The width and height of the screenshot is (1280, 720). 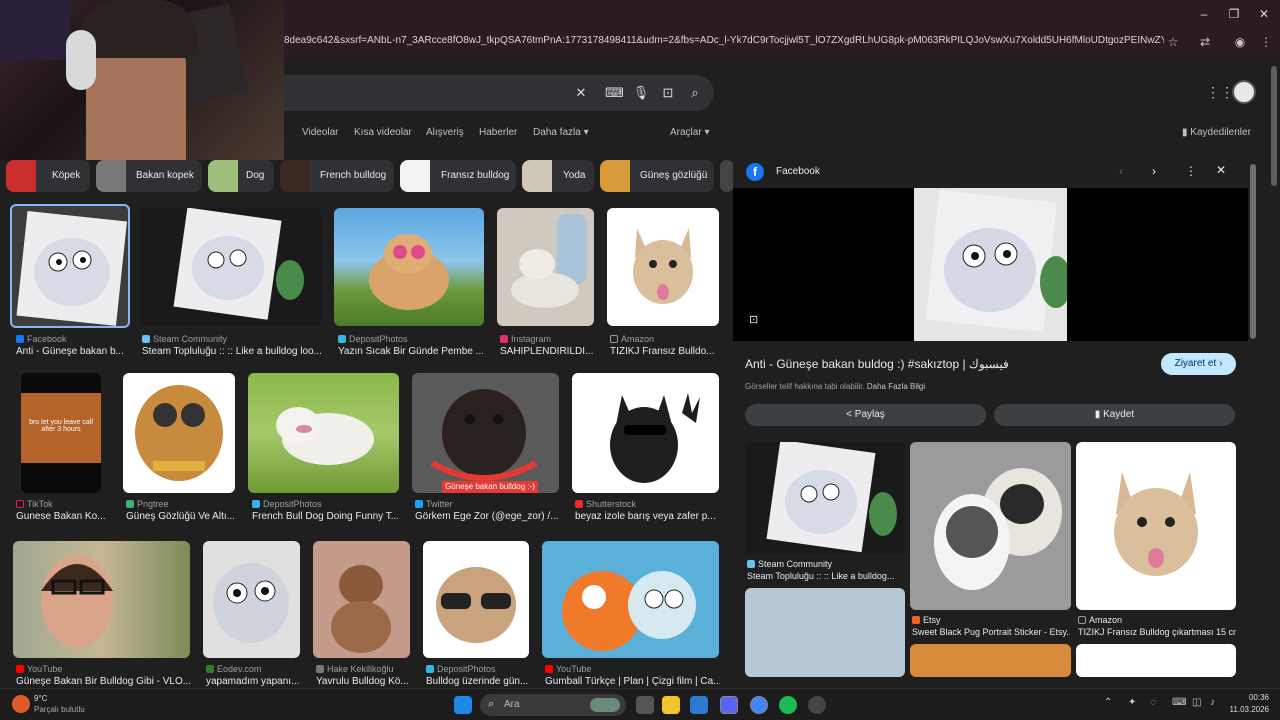 I want to click on lens-icon: ⊡, so click(x=668, y=93).